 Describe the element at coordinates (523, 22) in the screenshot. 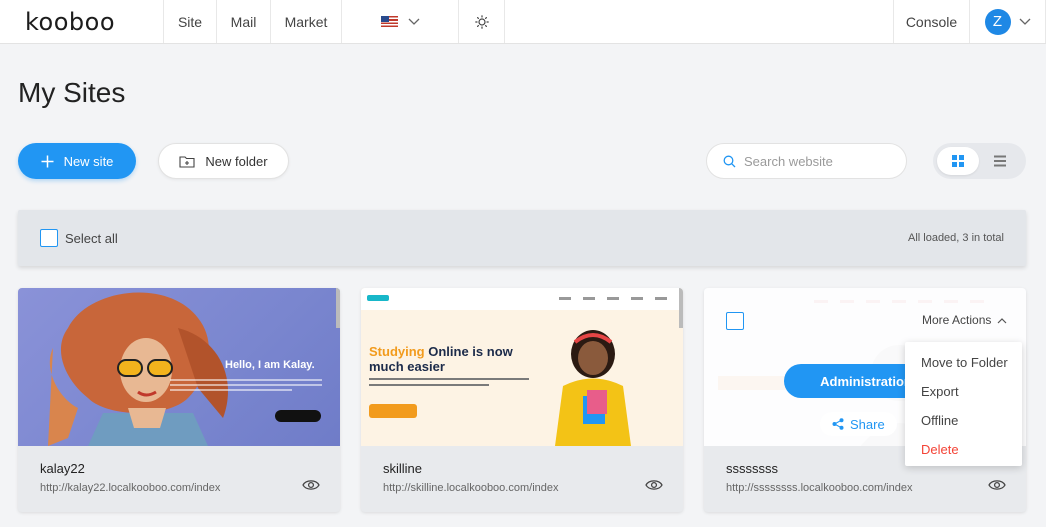

I see `top-bar: kooboo Site Mail Market Console Z` at that location.